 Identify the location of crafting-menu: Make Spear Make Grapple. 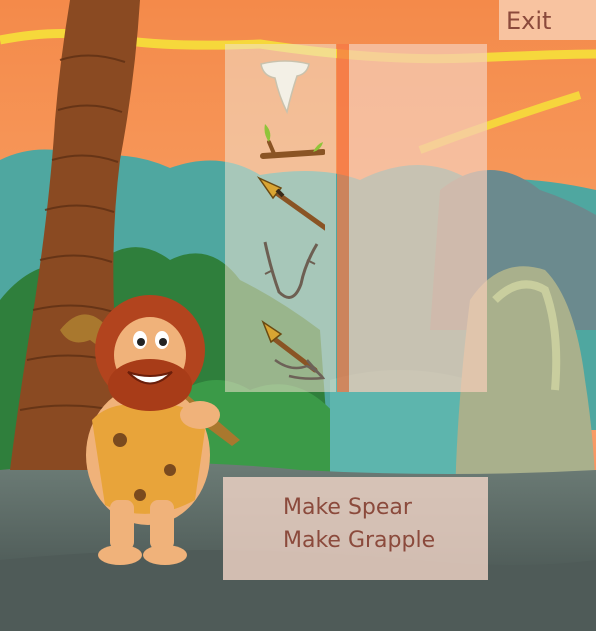
(355, 528).